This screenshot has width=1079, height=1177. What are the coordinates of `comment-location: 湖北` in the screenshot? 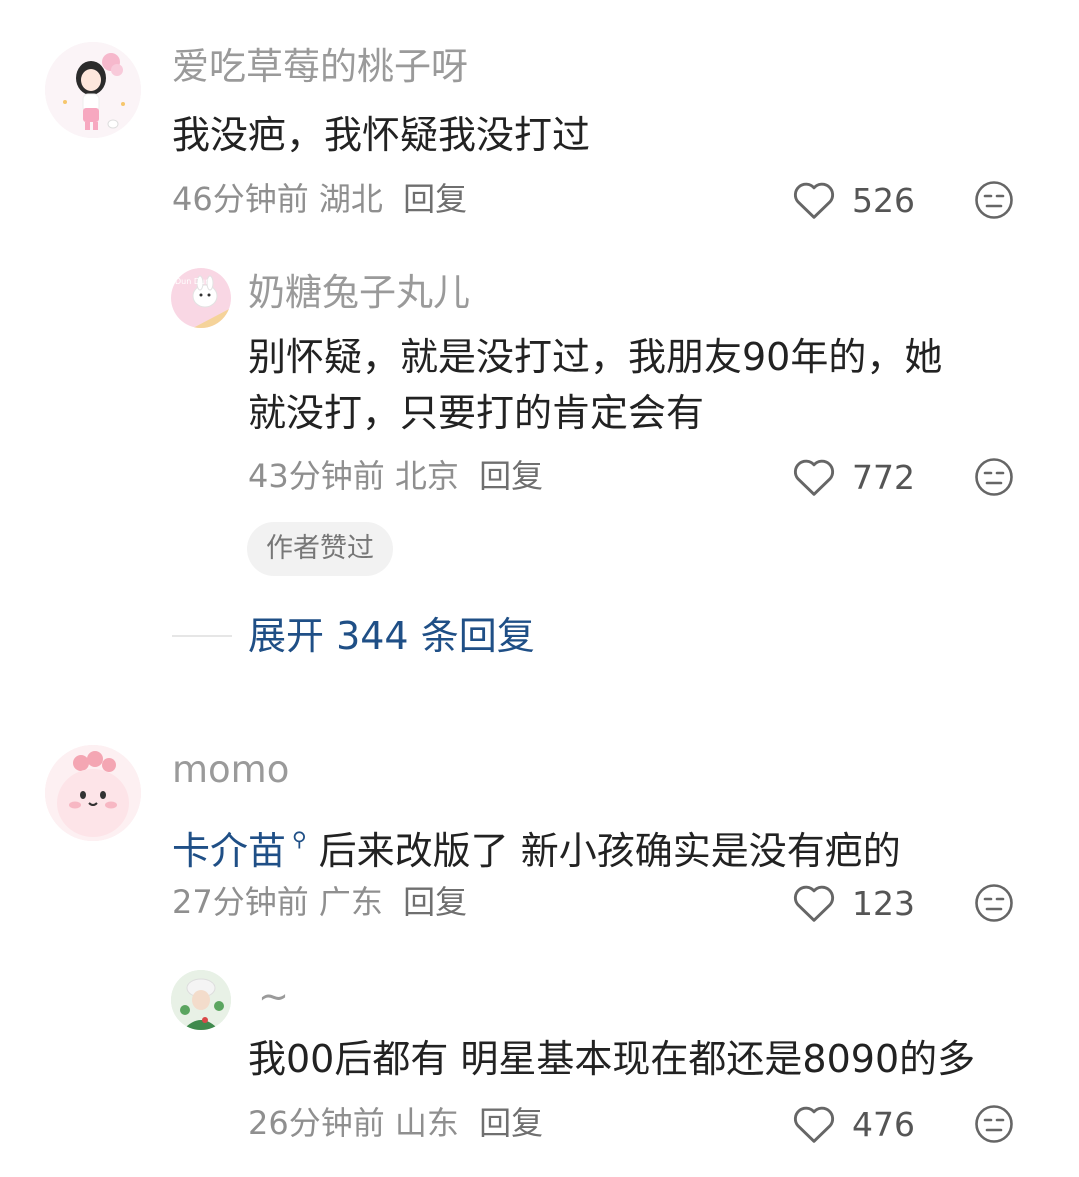 It's located at (350, 199).